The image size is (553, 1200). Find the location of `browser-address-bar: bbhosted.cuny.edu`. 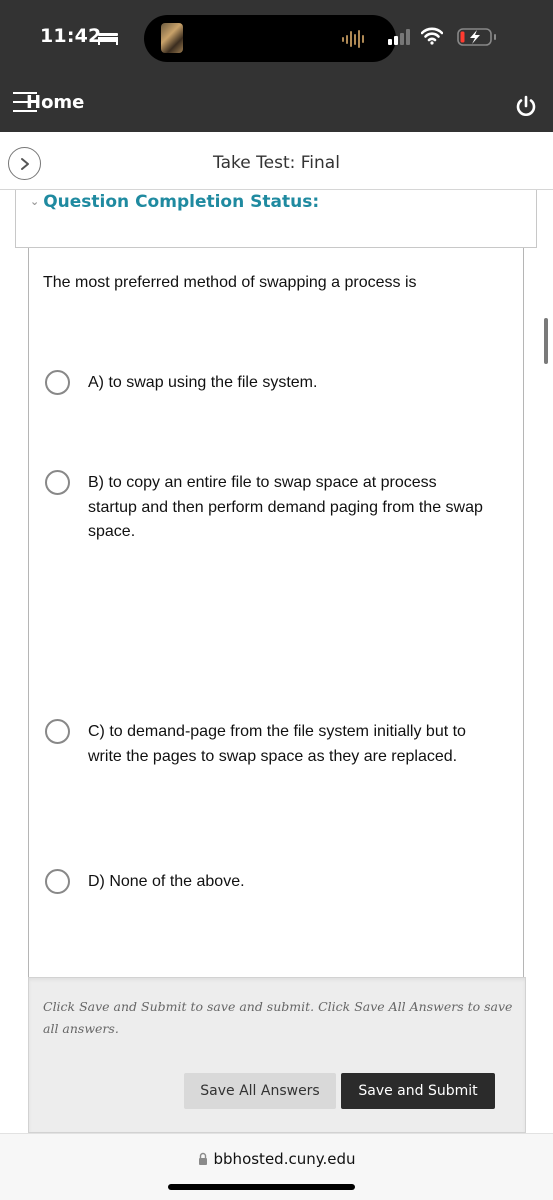

browser-address-bar: bbhosted.cuny.edu is located at coordinates (276, 1166).